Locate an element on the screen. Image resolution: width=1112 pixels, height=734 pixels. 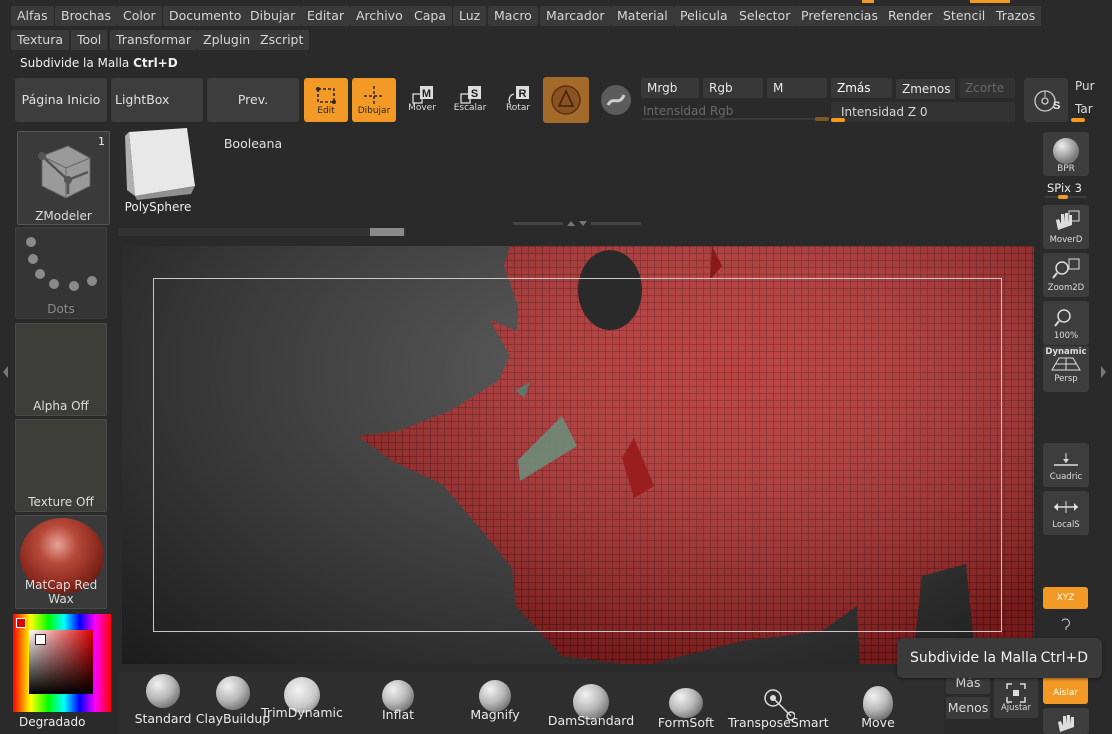
formsoft-brush-icon is located at coordinates (686, 703).